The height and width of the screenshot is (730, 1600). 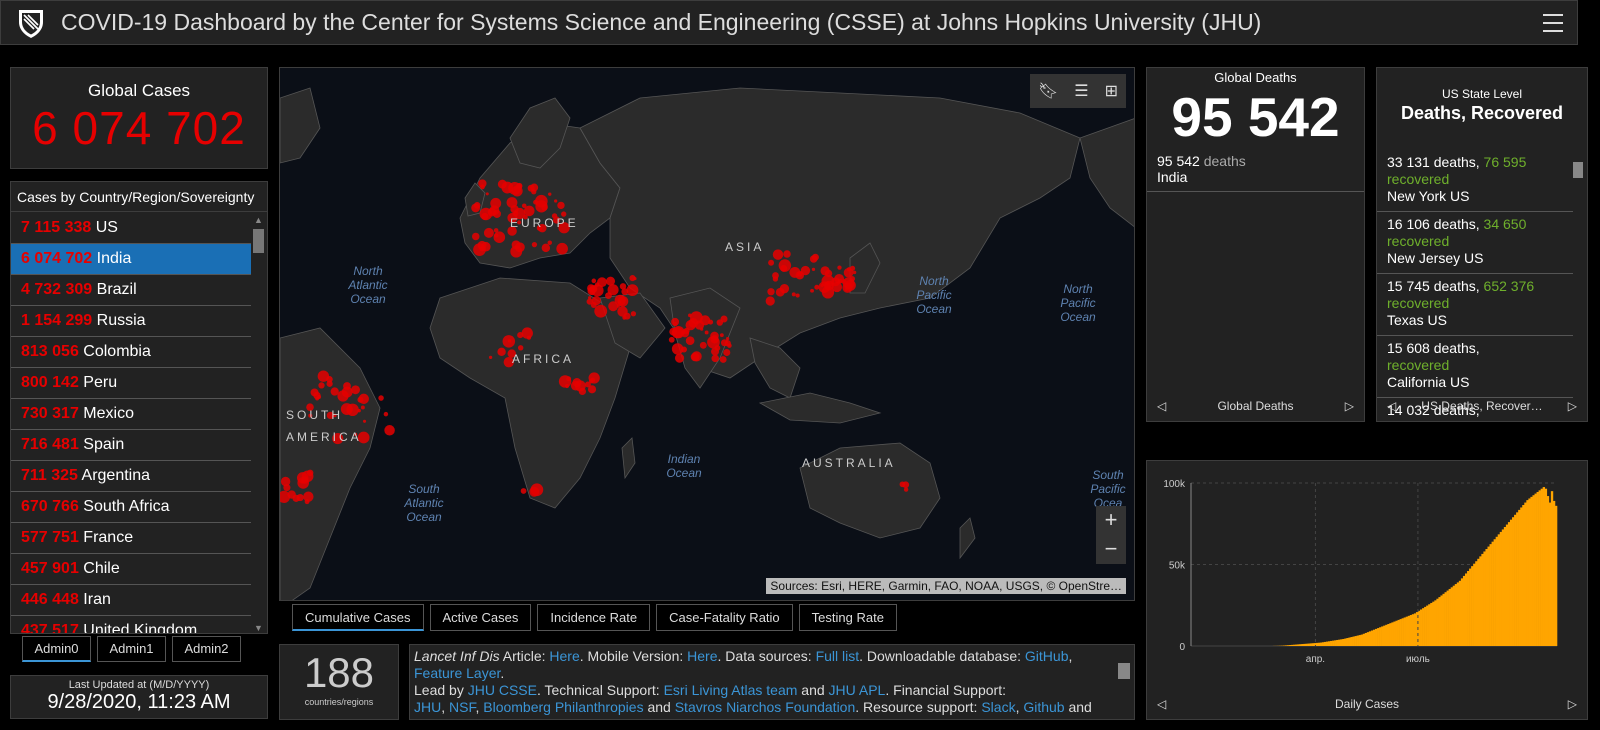 What do you see at coordinates (838, 656) in the screenshot?
I see `full-list-link: Full list` at bounding box center [838, 656].